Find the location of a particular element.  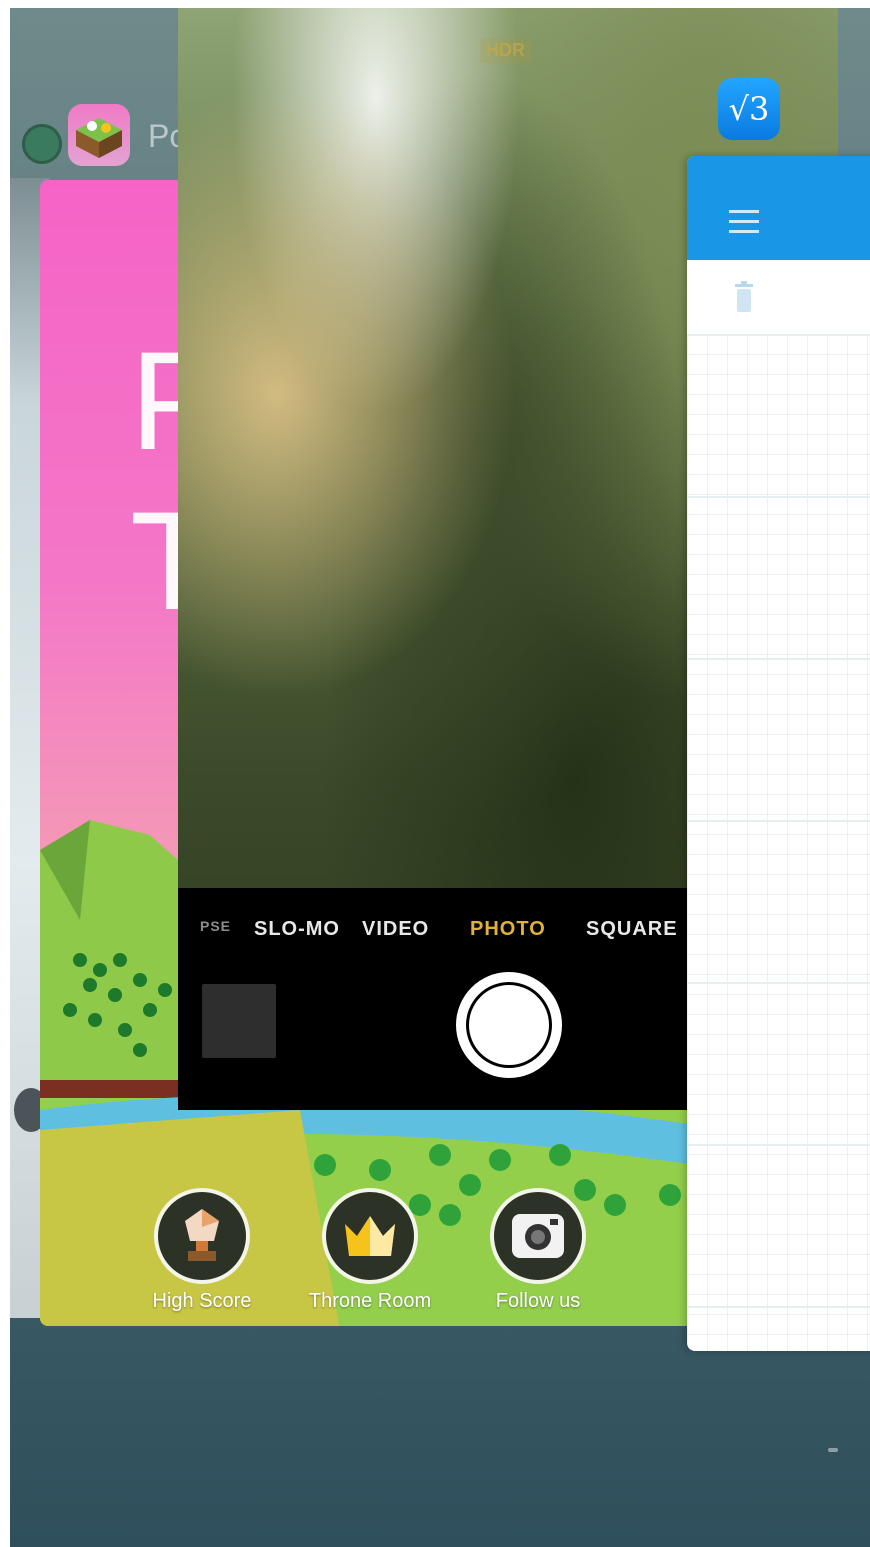

high-score-label: High Score is located at coordinates (202, 1301).